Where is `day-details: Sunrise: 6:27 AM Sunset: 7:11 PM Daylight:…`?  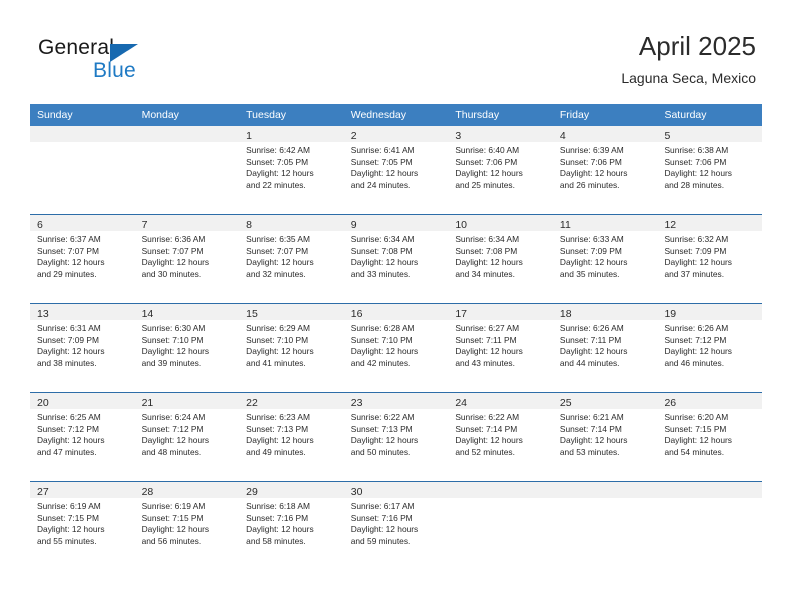
day-details: Sunrise: 6:27 AM Sunset: 7:11 PM Daylight:… is located at coordinates (500, 344).